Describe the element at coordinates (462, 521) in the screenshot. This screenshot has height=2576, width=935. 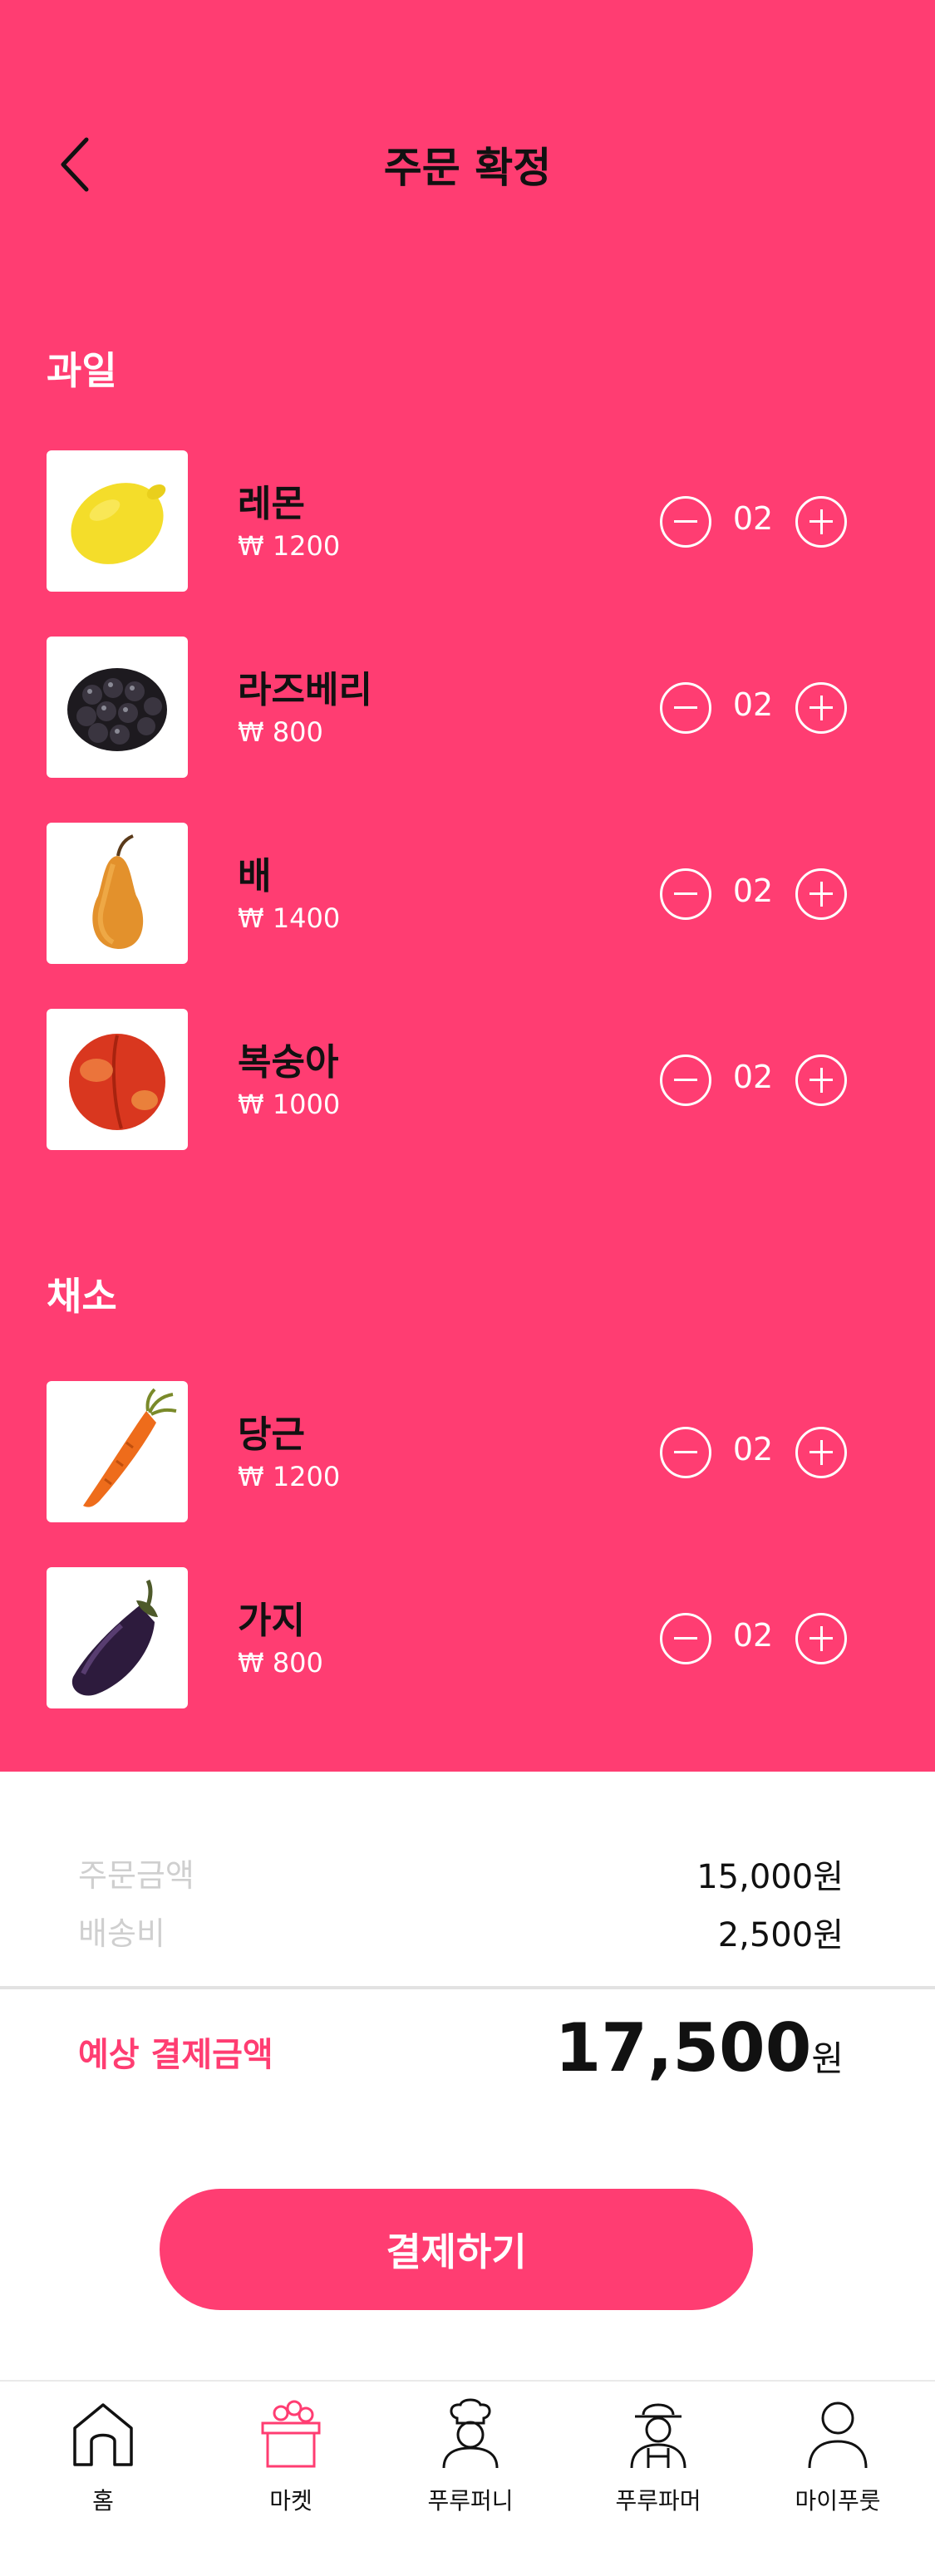
I see `list-item: 레몬 ₩ 1200 02` at that location.